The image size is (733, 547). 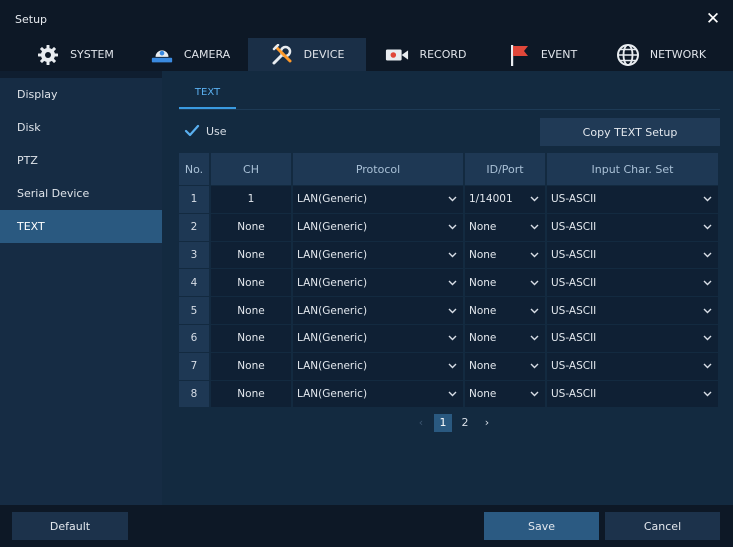 I want to click on column-header-id-port: ID/Port, so click(x=506, y=169).